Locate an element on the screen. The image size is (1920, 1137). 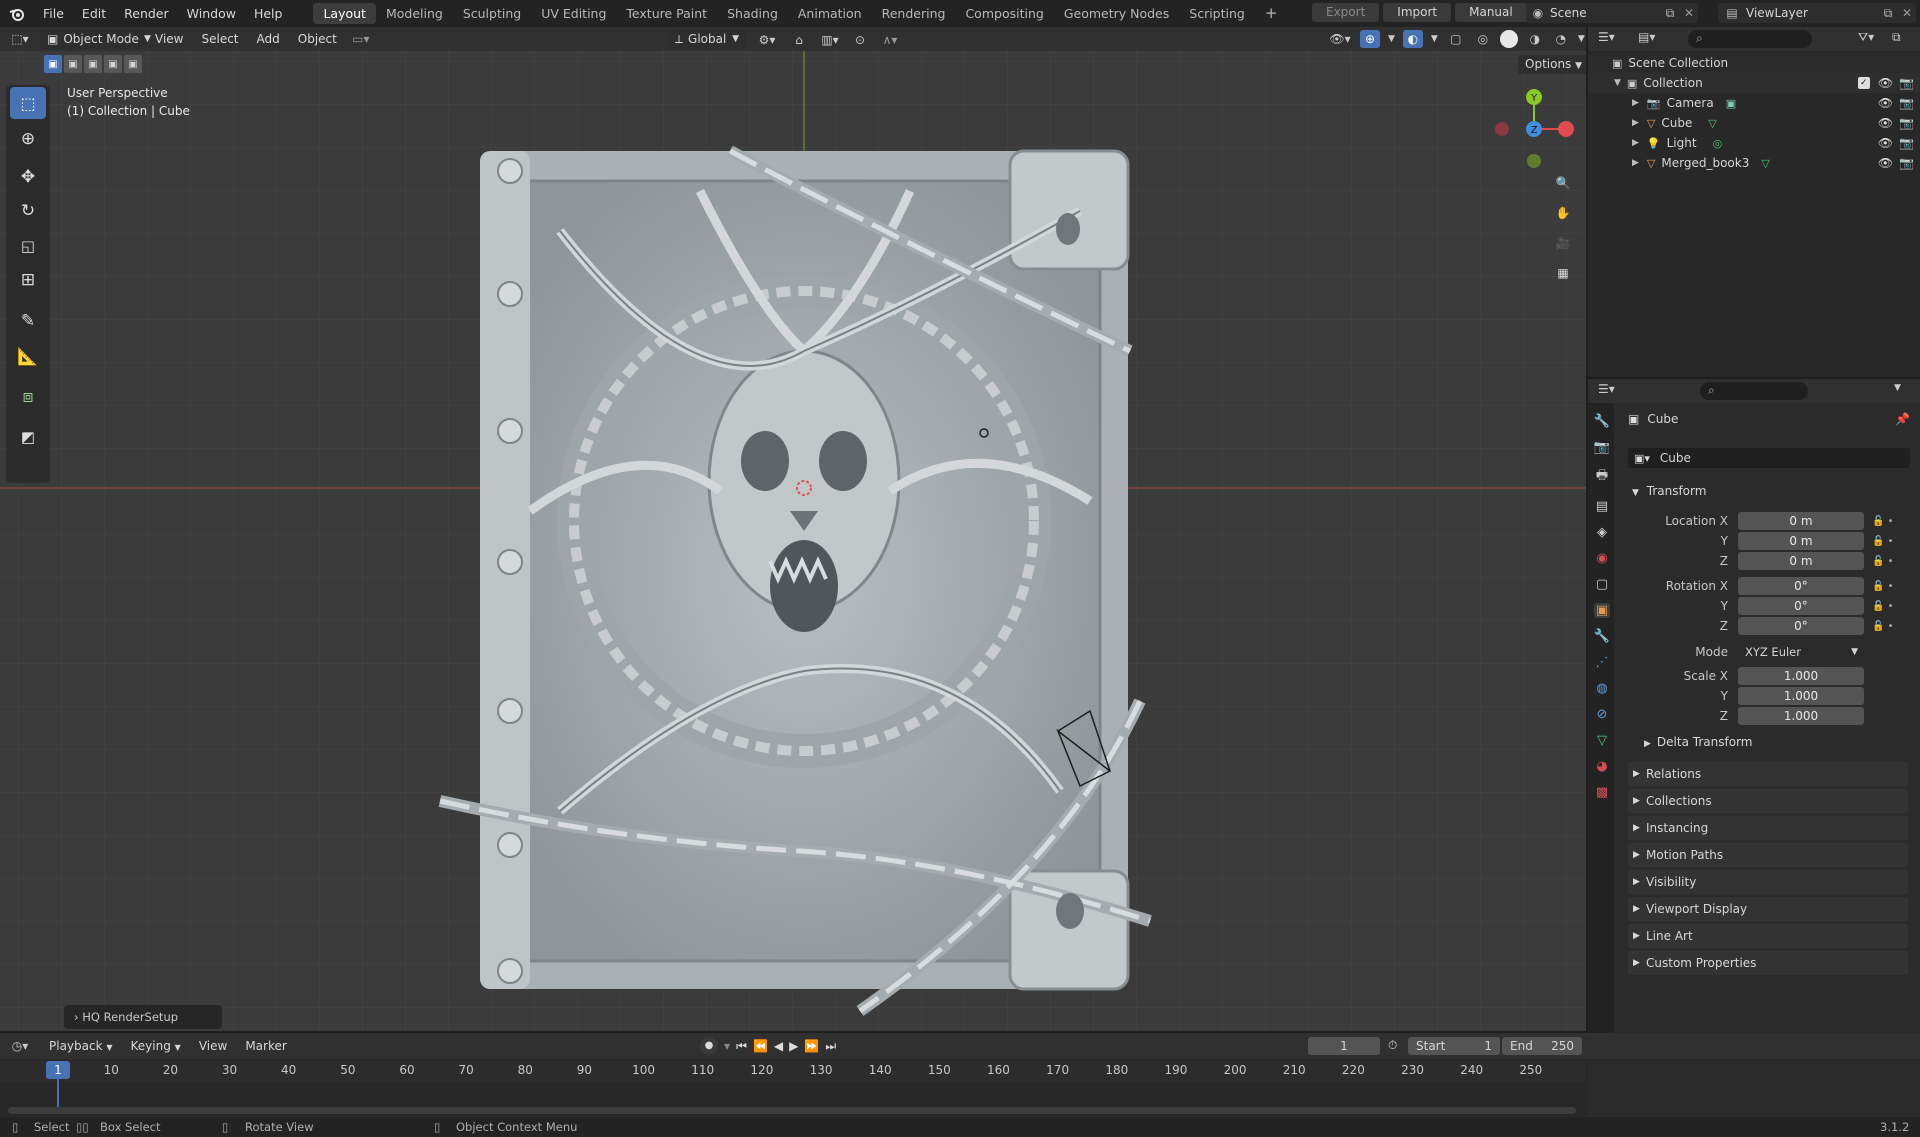
export-button: Export is located at coordinates (1346, 12).